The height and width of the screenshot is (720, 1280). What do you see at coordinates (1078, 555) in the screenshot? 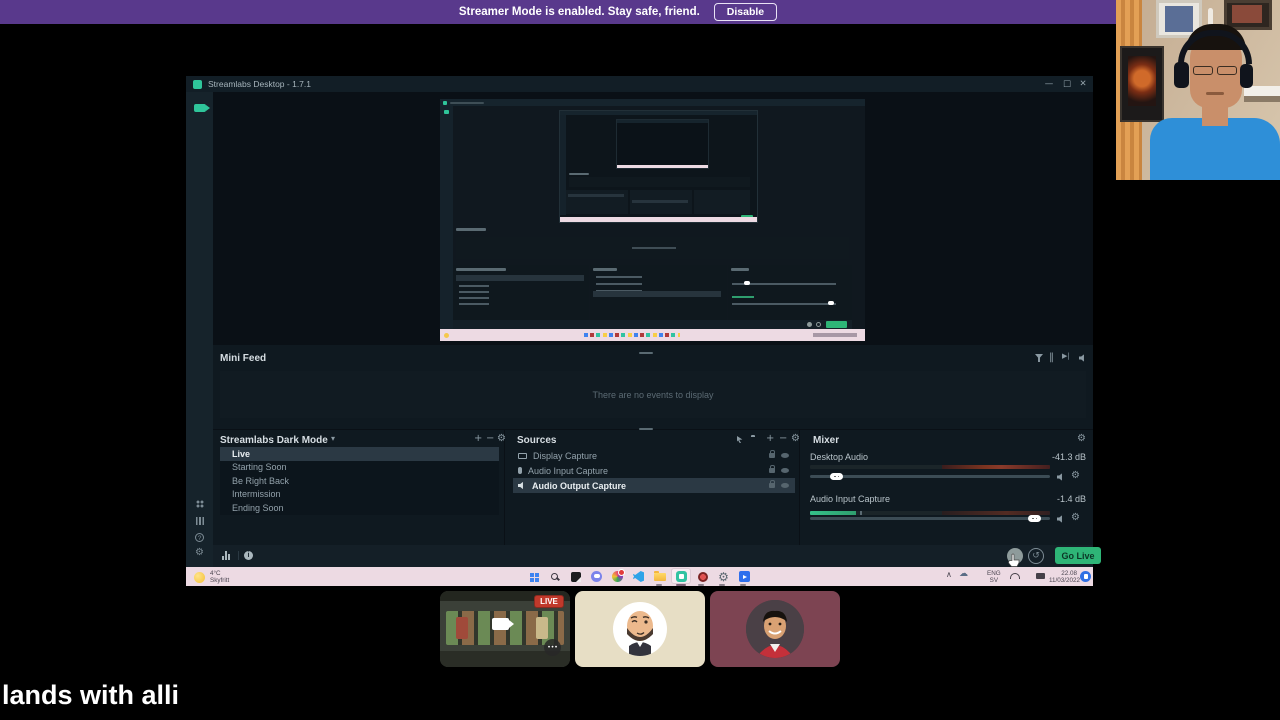
I see `go-live-button: Go Live` at bounding box center [1078, 555].